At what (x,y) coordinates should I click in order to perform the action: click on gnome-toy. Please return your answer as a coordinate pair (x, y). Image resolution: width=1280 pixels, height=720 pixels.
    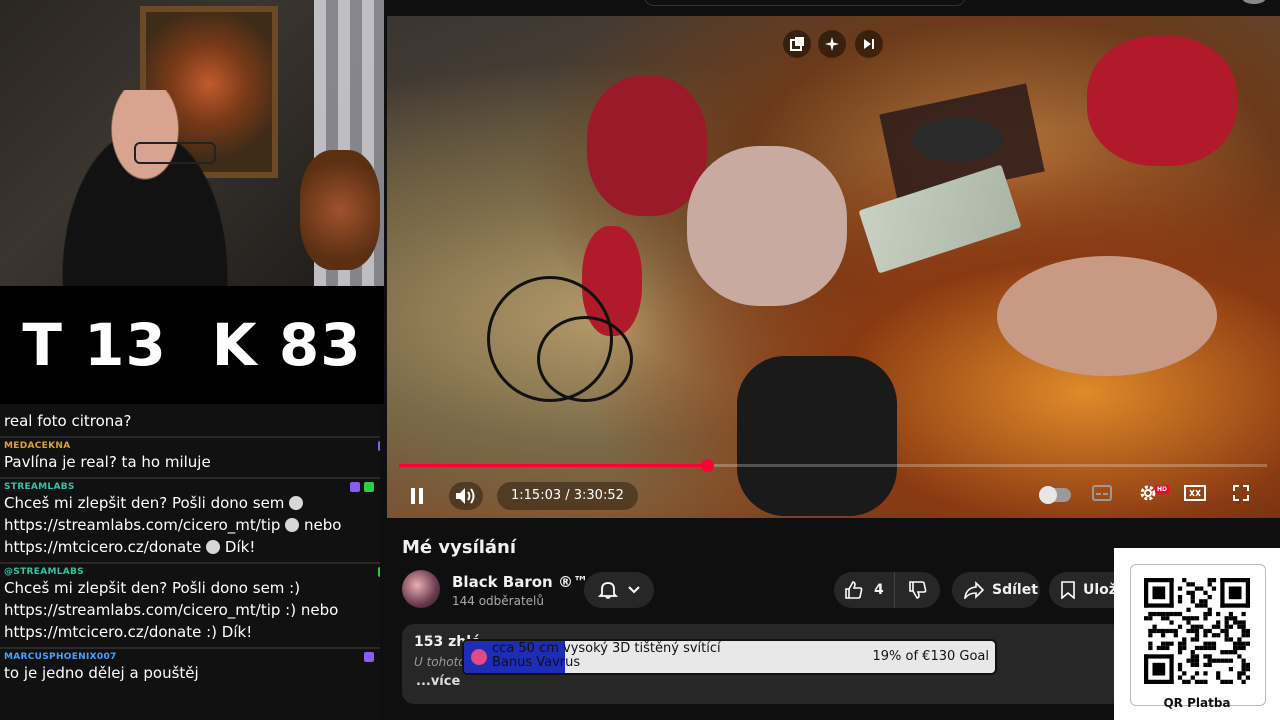
    Looking at the image, I should click on (1162, 101).